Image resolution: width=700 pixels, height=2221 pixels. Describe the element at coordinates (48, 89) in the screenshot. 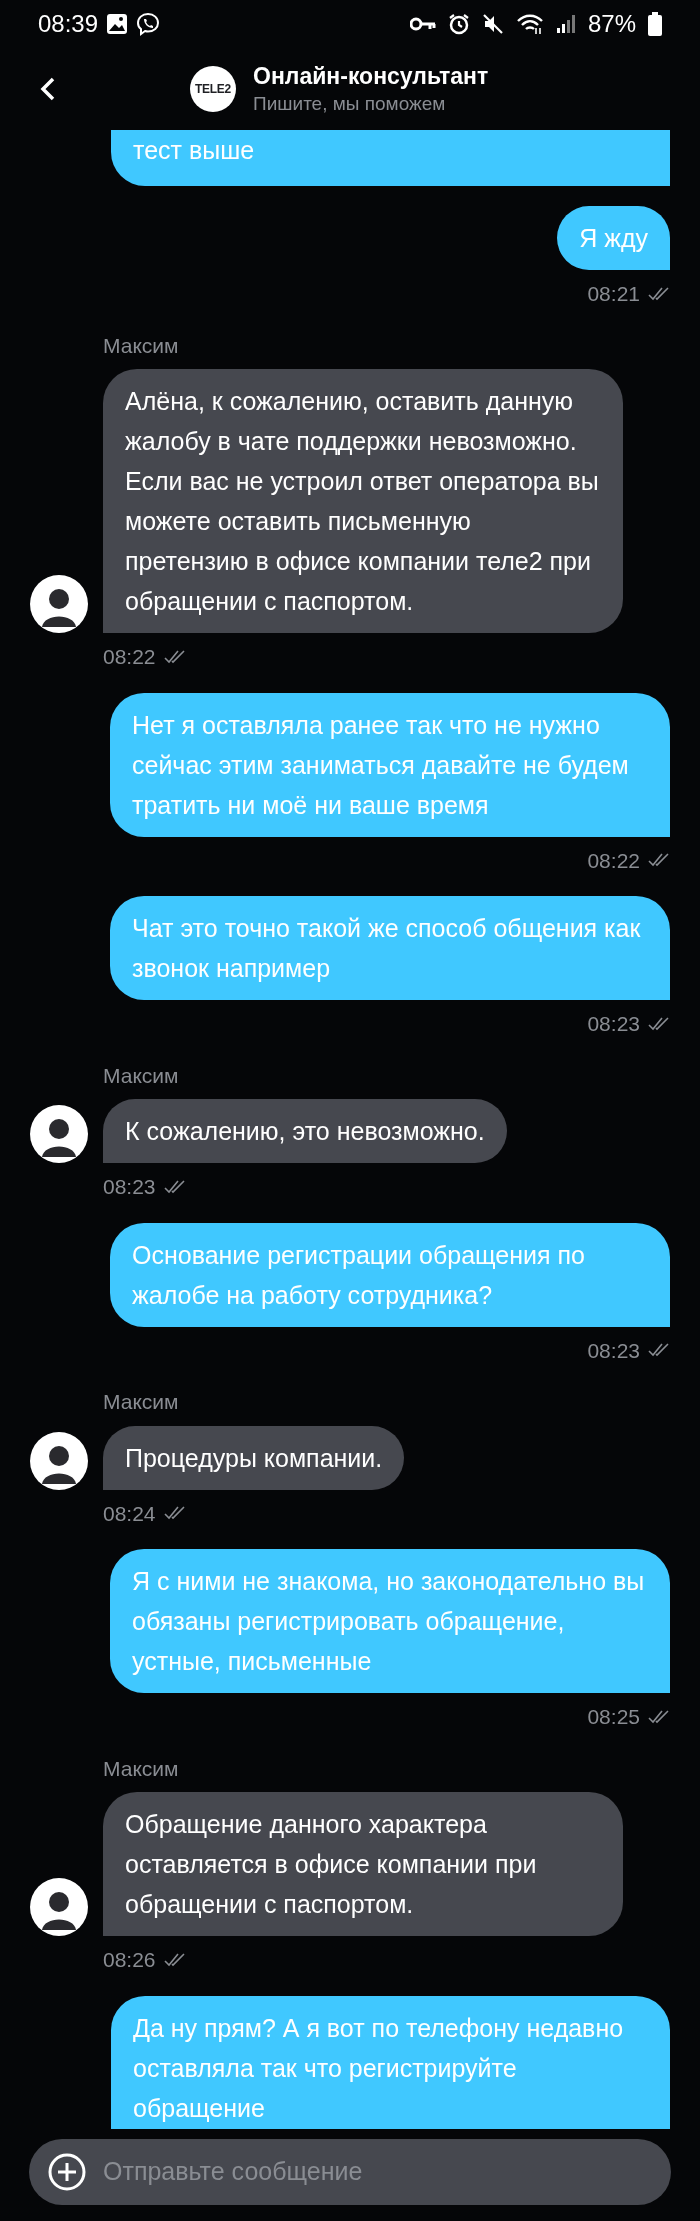

I see `back-icon` at that location.